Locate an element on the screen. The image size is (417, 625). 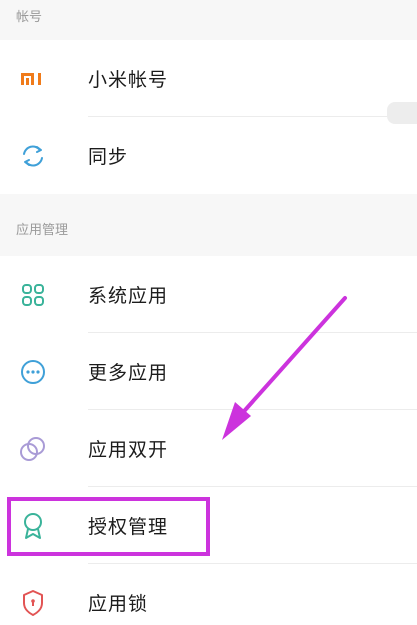
section-header-apps: 应用管理 is located at coordinates (42, 230).